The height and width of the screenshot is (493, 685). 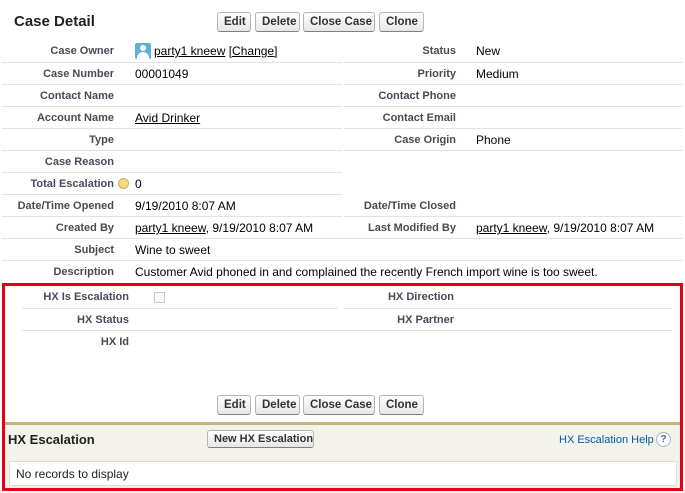 I want to click on subject-value: Wine to sweet, so click(x=173, y=250).